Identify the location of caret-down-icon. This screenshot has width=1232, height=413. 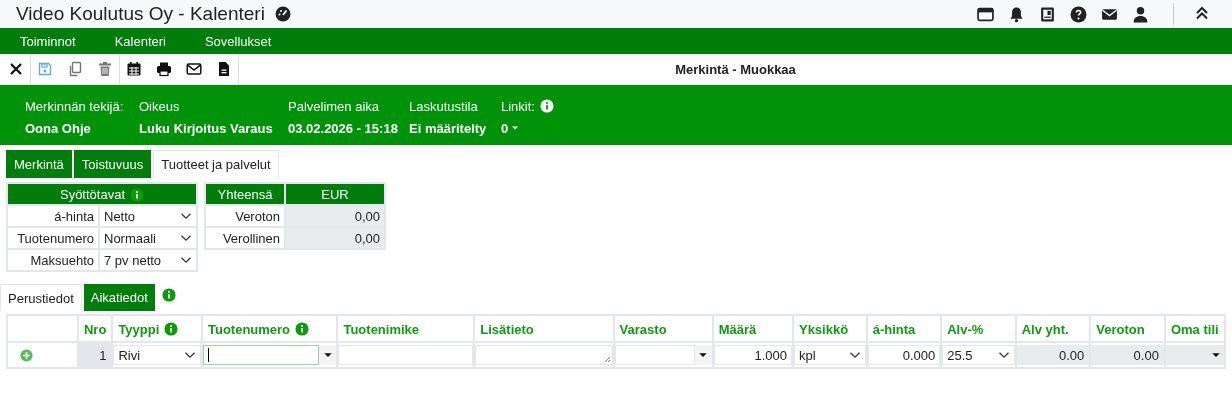
(515, 128).